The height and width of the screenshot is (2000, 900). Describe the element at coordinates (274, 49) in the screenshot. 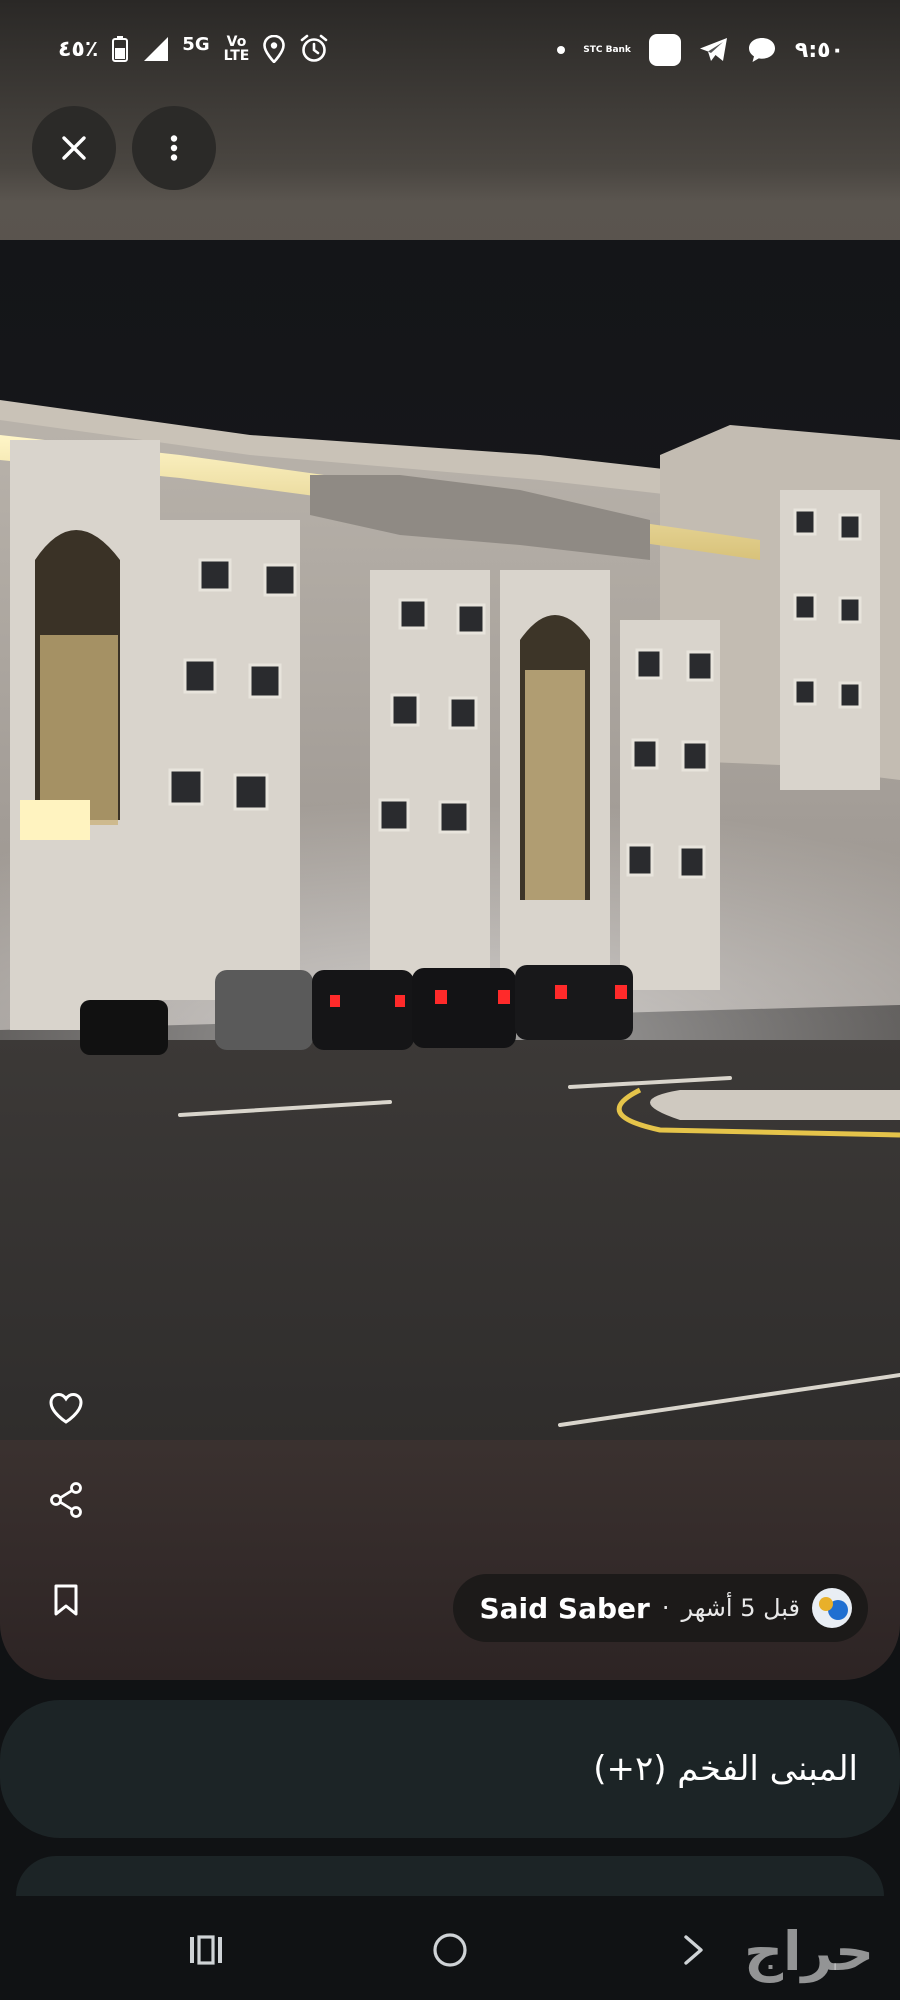

I see `location-icon` at that location.